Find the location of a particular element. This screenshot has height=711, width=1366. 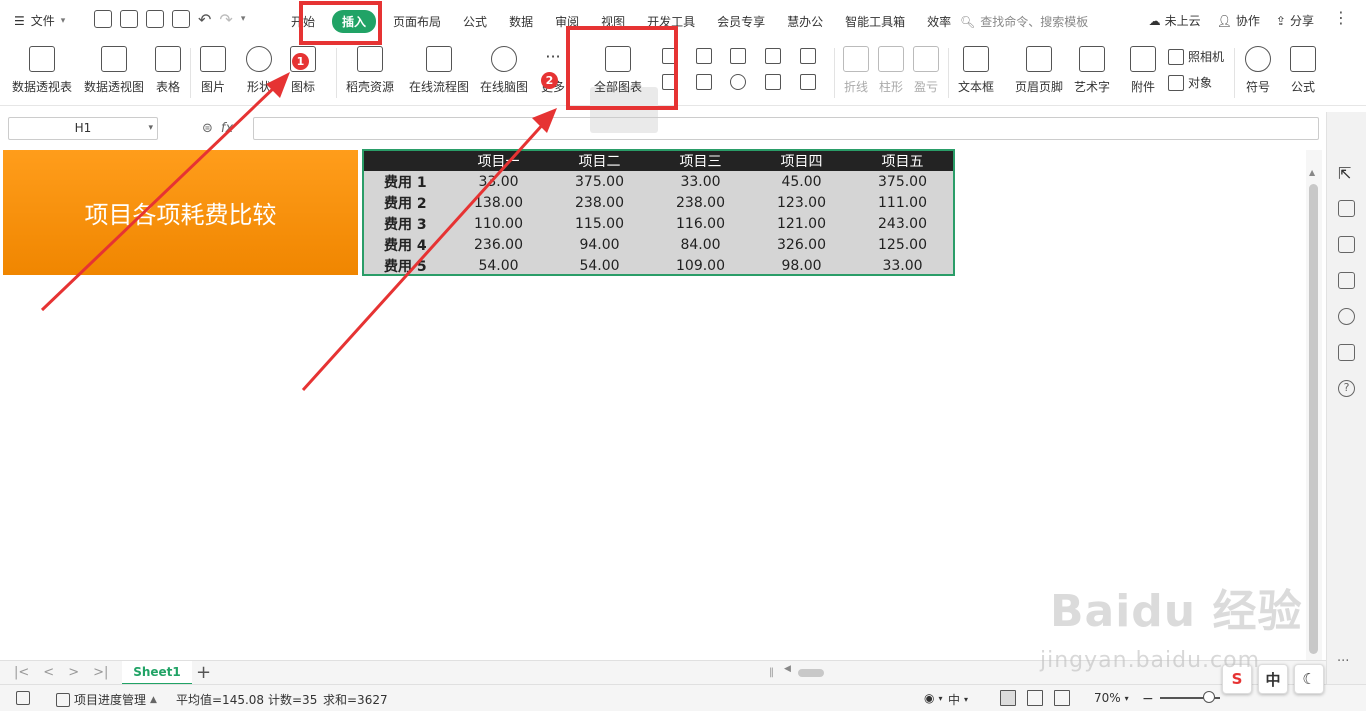

tab-efficiency: 效率 is located at coordinates (939, 21).